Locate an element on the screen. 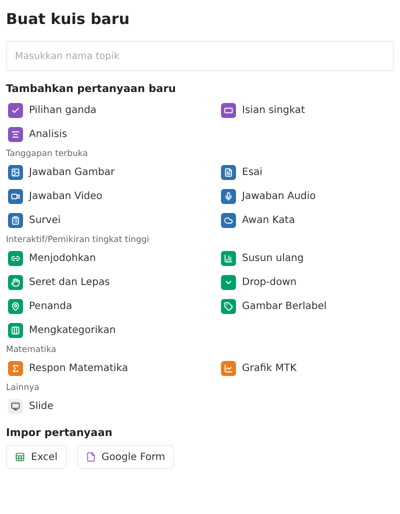 Image resolution: width=400 pixels, height=514 pixels. section-heading: Tambahkan pertanyaan baru is located at coordinates (91, 89).